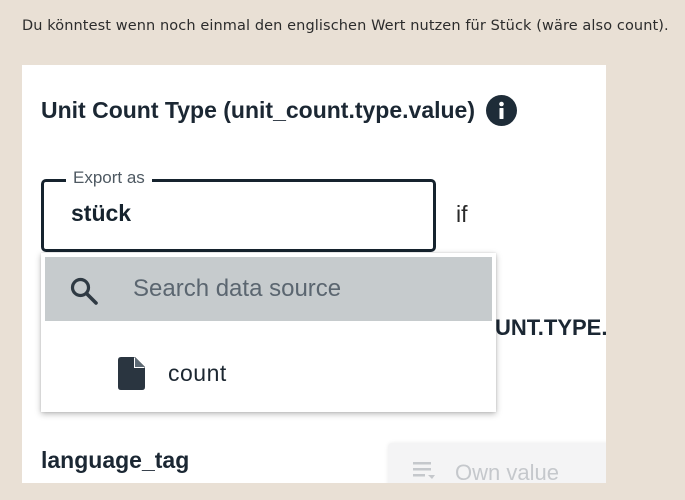  I want to click on file-icon, so click(131, 375).